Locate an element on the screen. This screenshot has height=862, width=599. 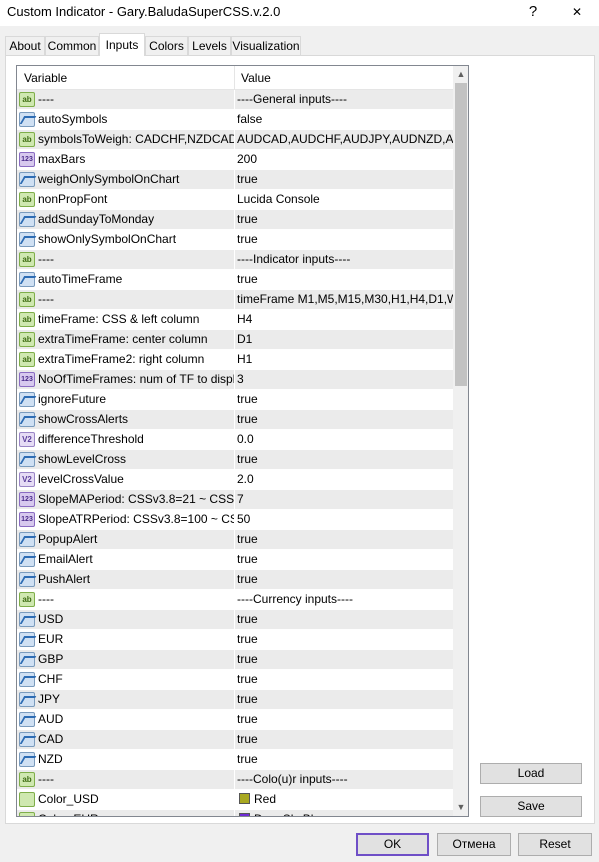
table-row: showCrossAlerts true is located at coordinates (235, 420).